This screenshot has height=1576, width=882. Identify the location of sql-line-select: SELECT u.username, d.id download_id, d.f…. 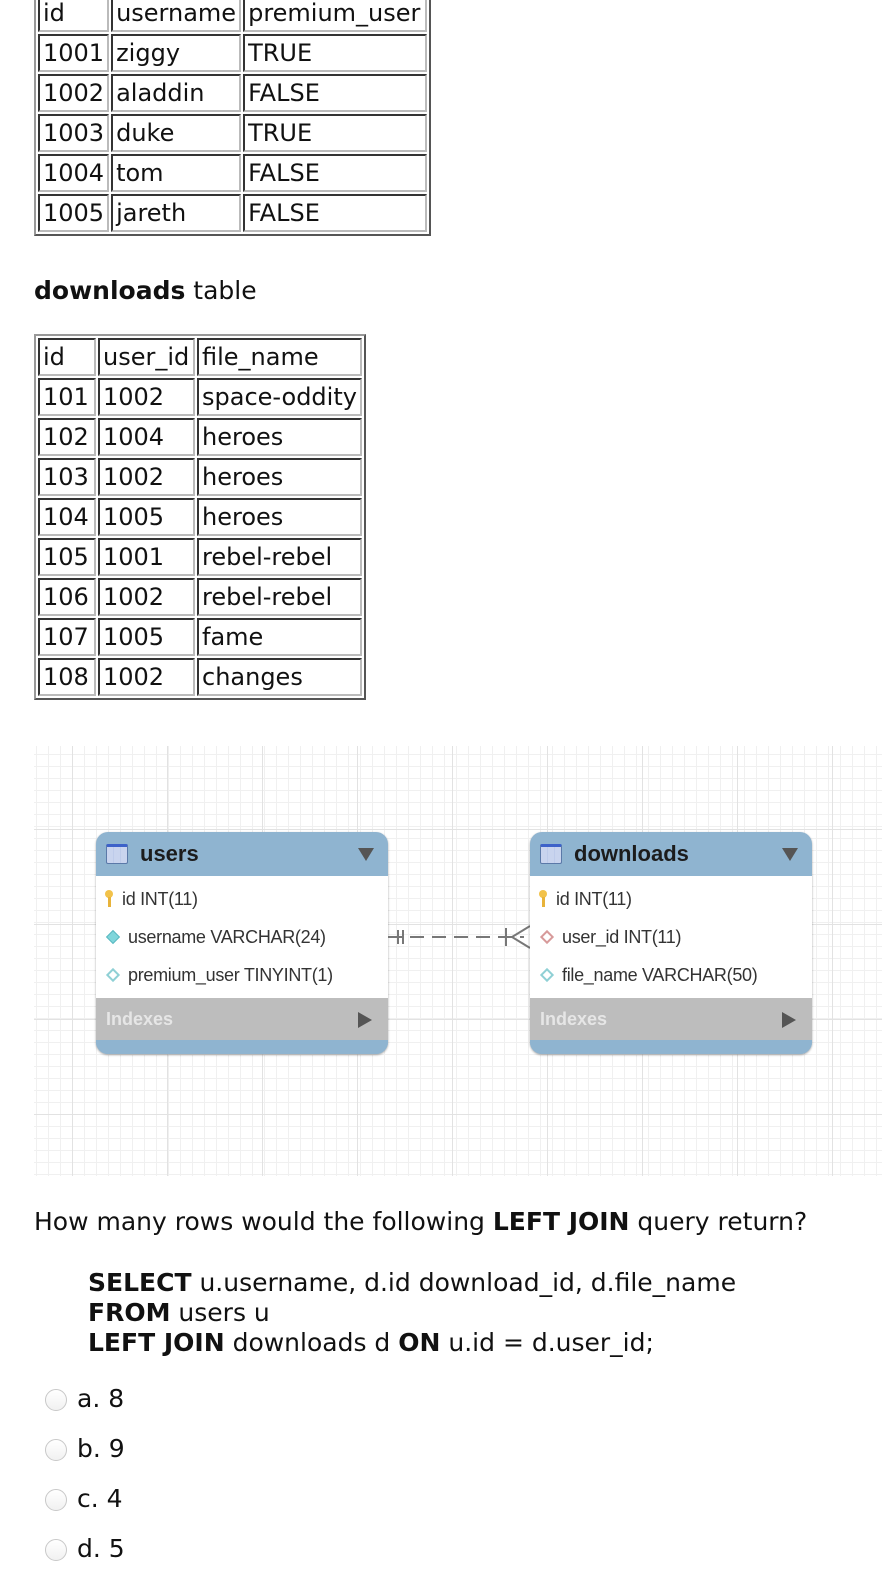
(412, 1283).